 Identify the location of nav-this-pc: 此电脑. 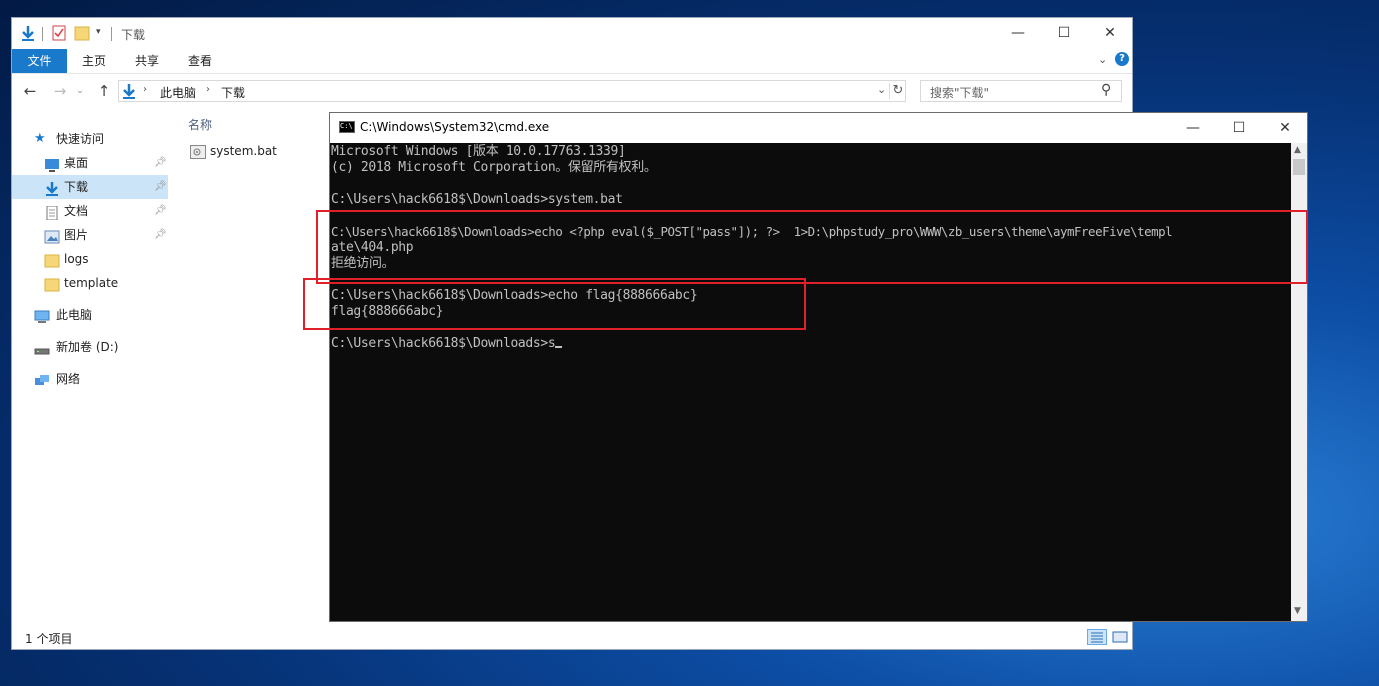
(90, 315).